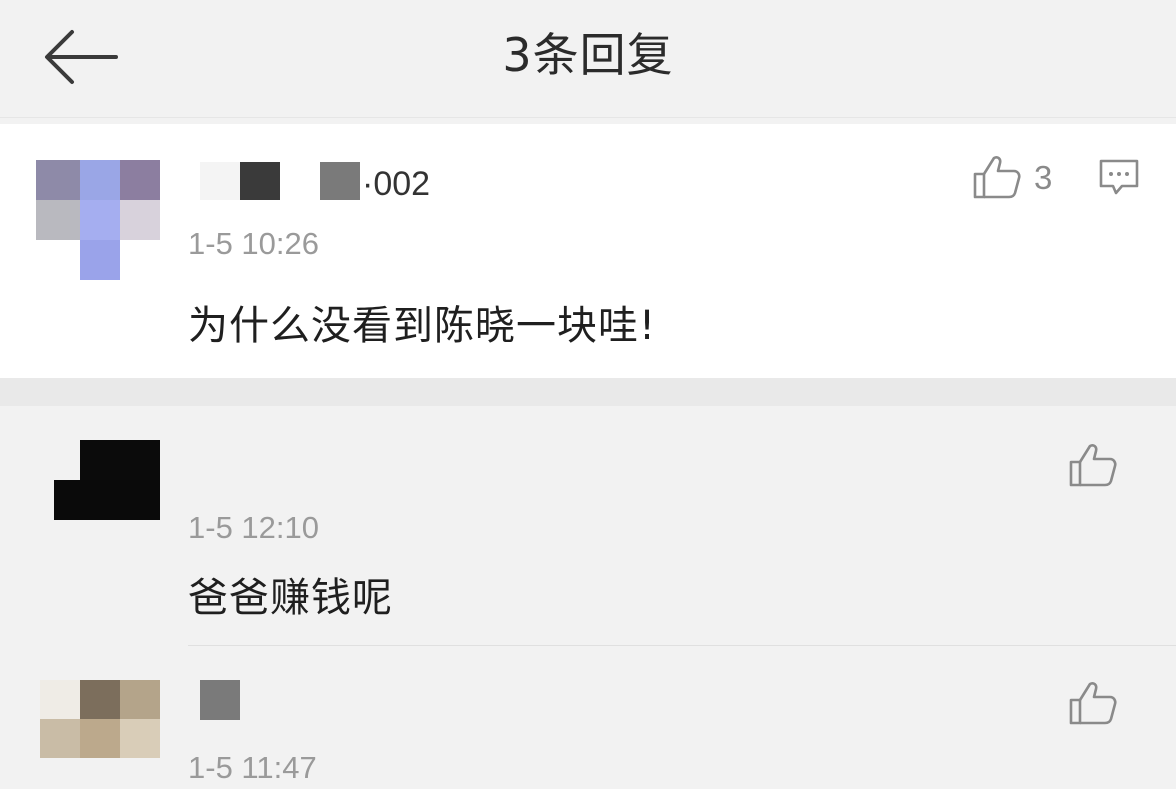  What do you see at coordinates (253, 527) in the screenshot?
I see `reply-timestamp: 1-5 12:10` at bounding box center [253, 527].